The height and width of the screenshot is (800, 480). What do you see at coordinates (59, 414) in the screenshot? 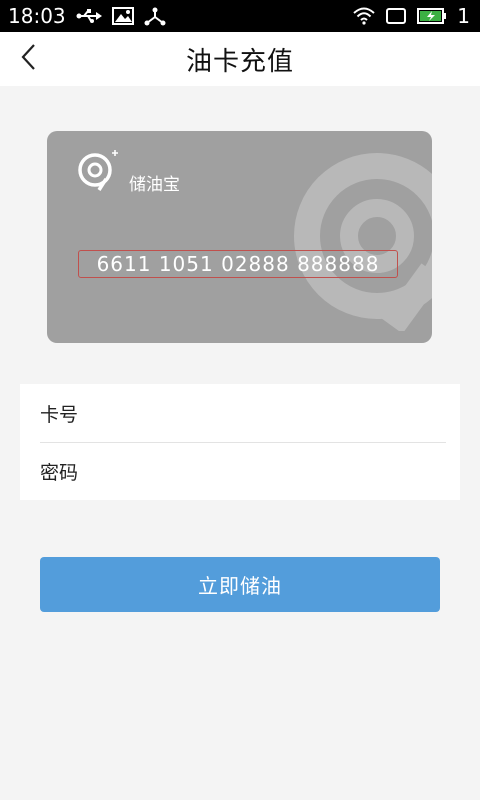
I see `card-number-label: 卡号` at bounding box center [59, 414].